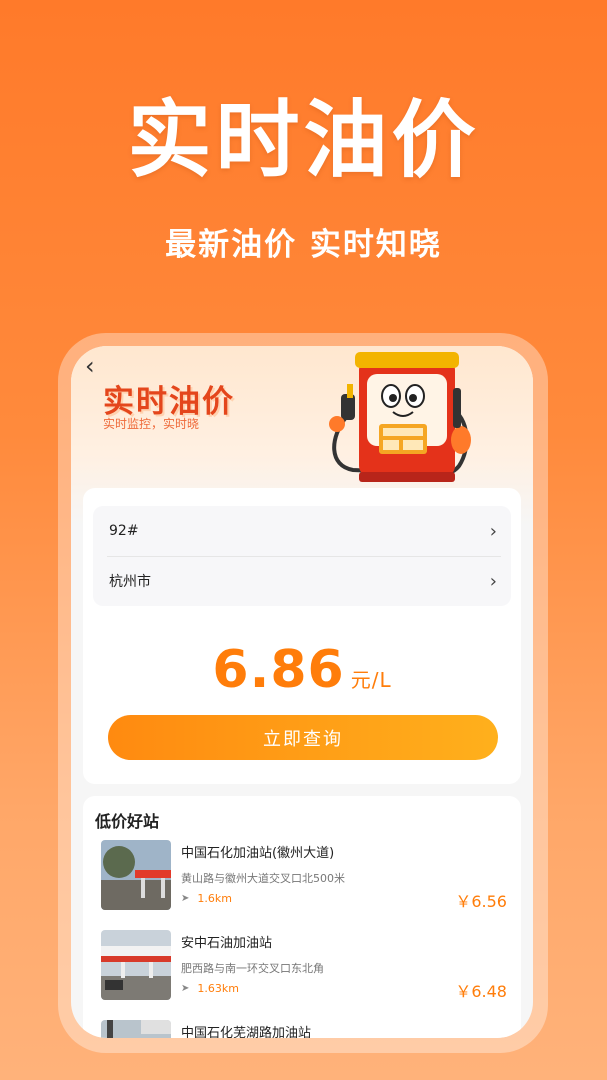  Describe the element at coordinates (258, 853) in the screenshot. I see `station-name: 中国石化加油站(徽州大道)` at that location.